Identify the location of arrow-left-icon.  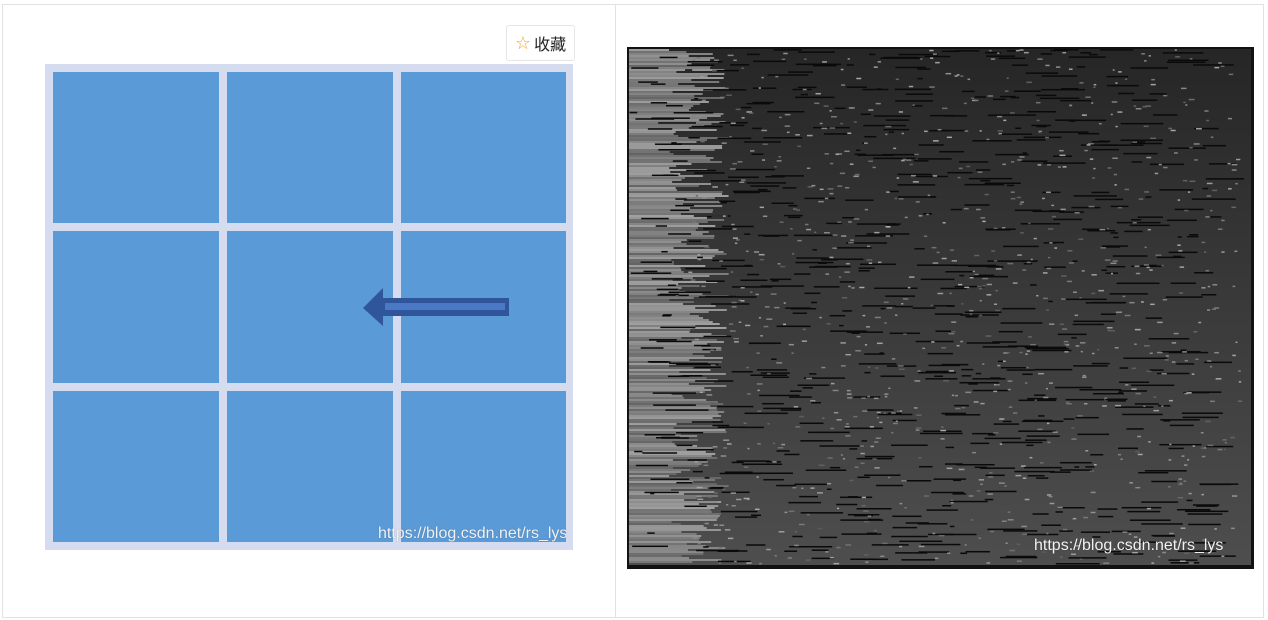
(436, 307).